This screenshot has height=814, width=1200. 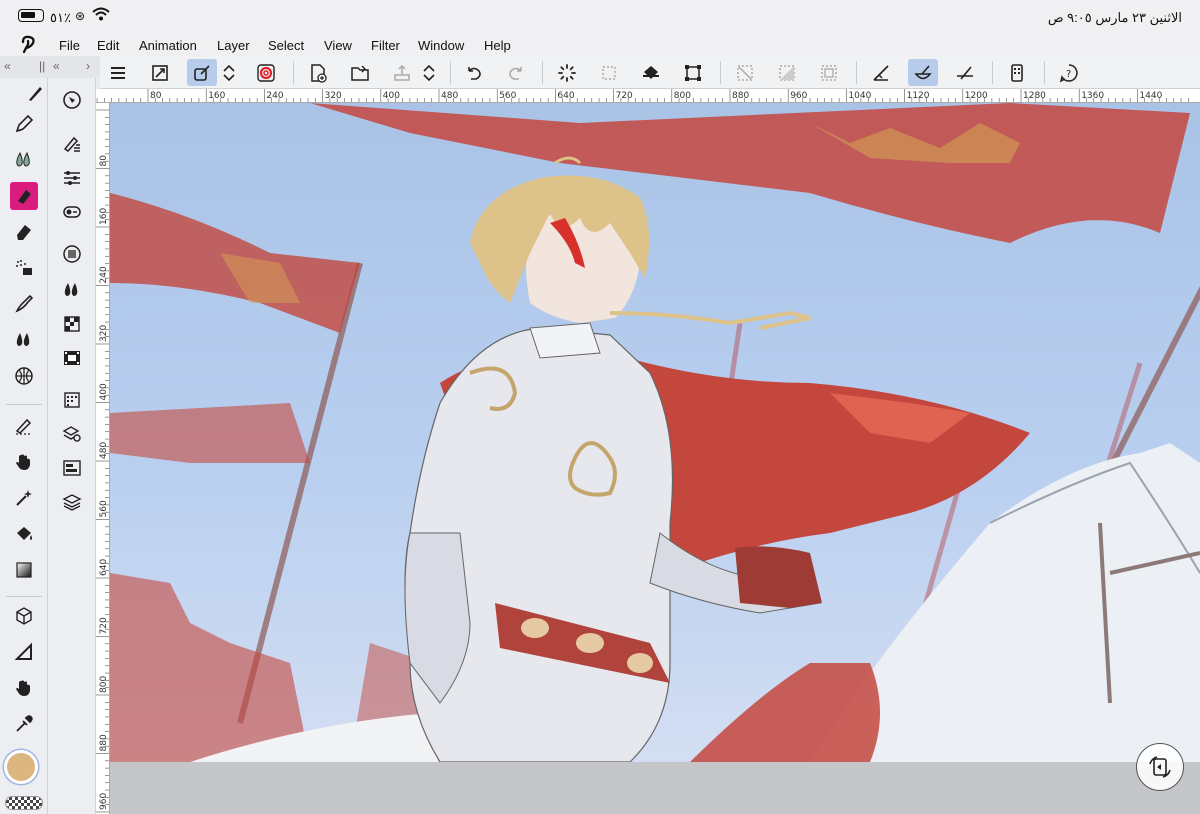 What do you see at coordinates (233, 45) in the screenshot?
I see `menu-layer: Layer` at bounding box center [233, 45].